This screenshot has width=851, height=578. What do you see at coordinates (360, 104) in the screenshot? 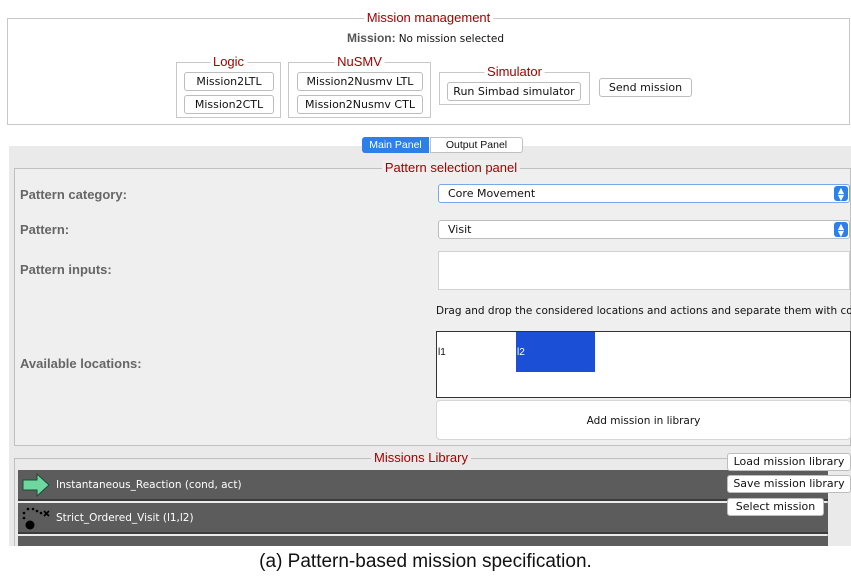
I see `mission2nusmv-ctl-button: Mission2Nusmv CTL` at bounding box center [360, 104].